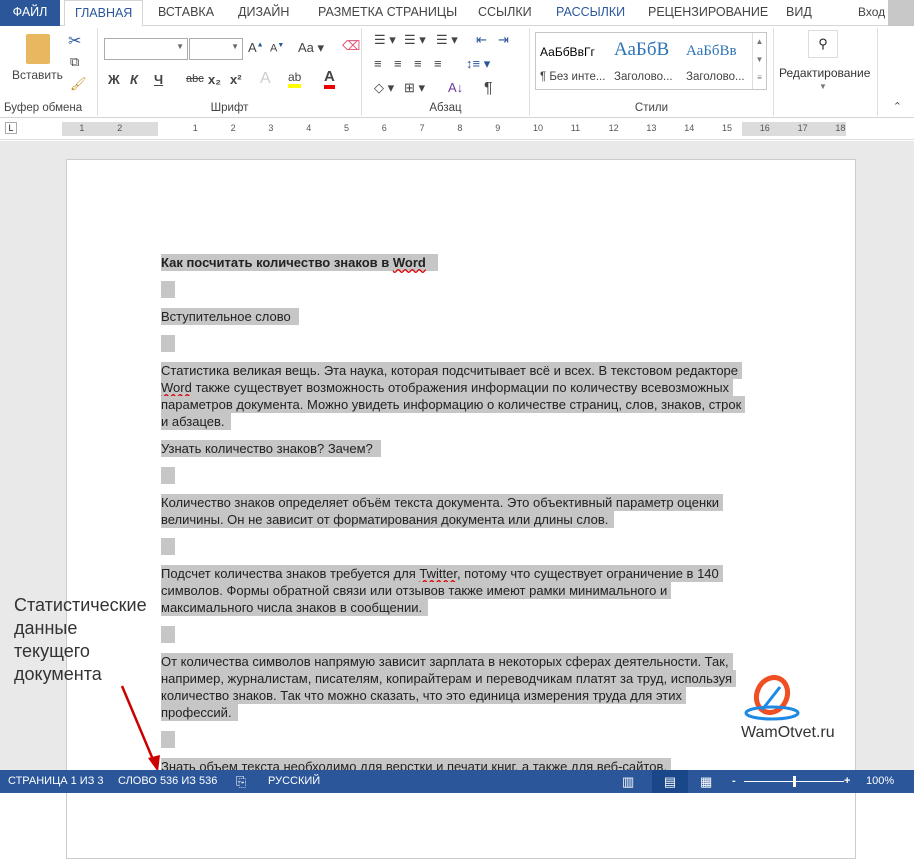 This screenshot has height=859, width=914. What do you see at coordinates (505, 13) in the screenshot?
I see `tab-references: ССЫЛКИ` at bounding box center [505, 13].